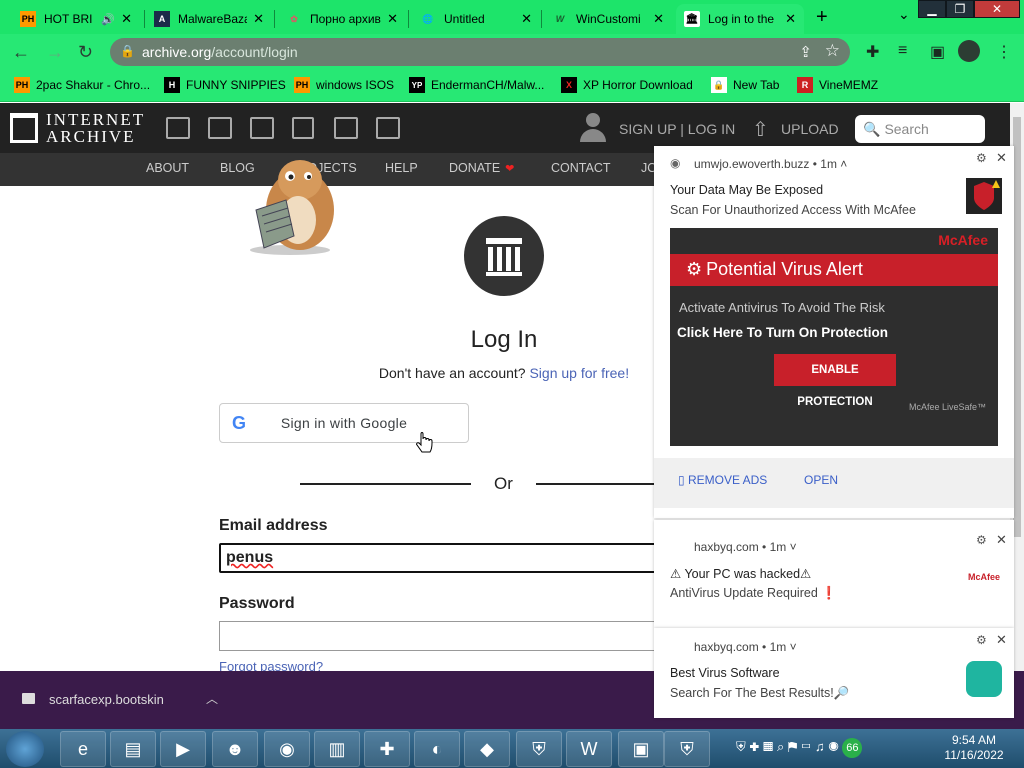  I want to click on start-button, so click(25, 749).